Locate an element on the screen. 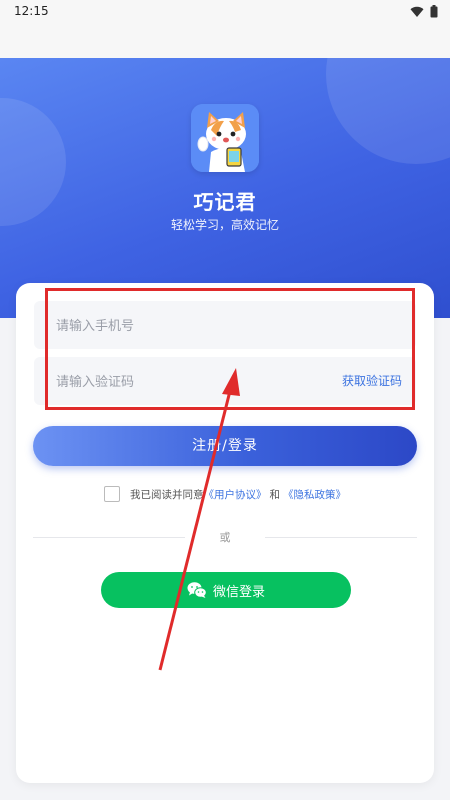  agreement-row: 我已阅读并同意《用户协议》和《隐私政策》 is located at coordinates (225, 494).